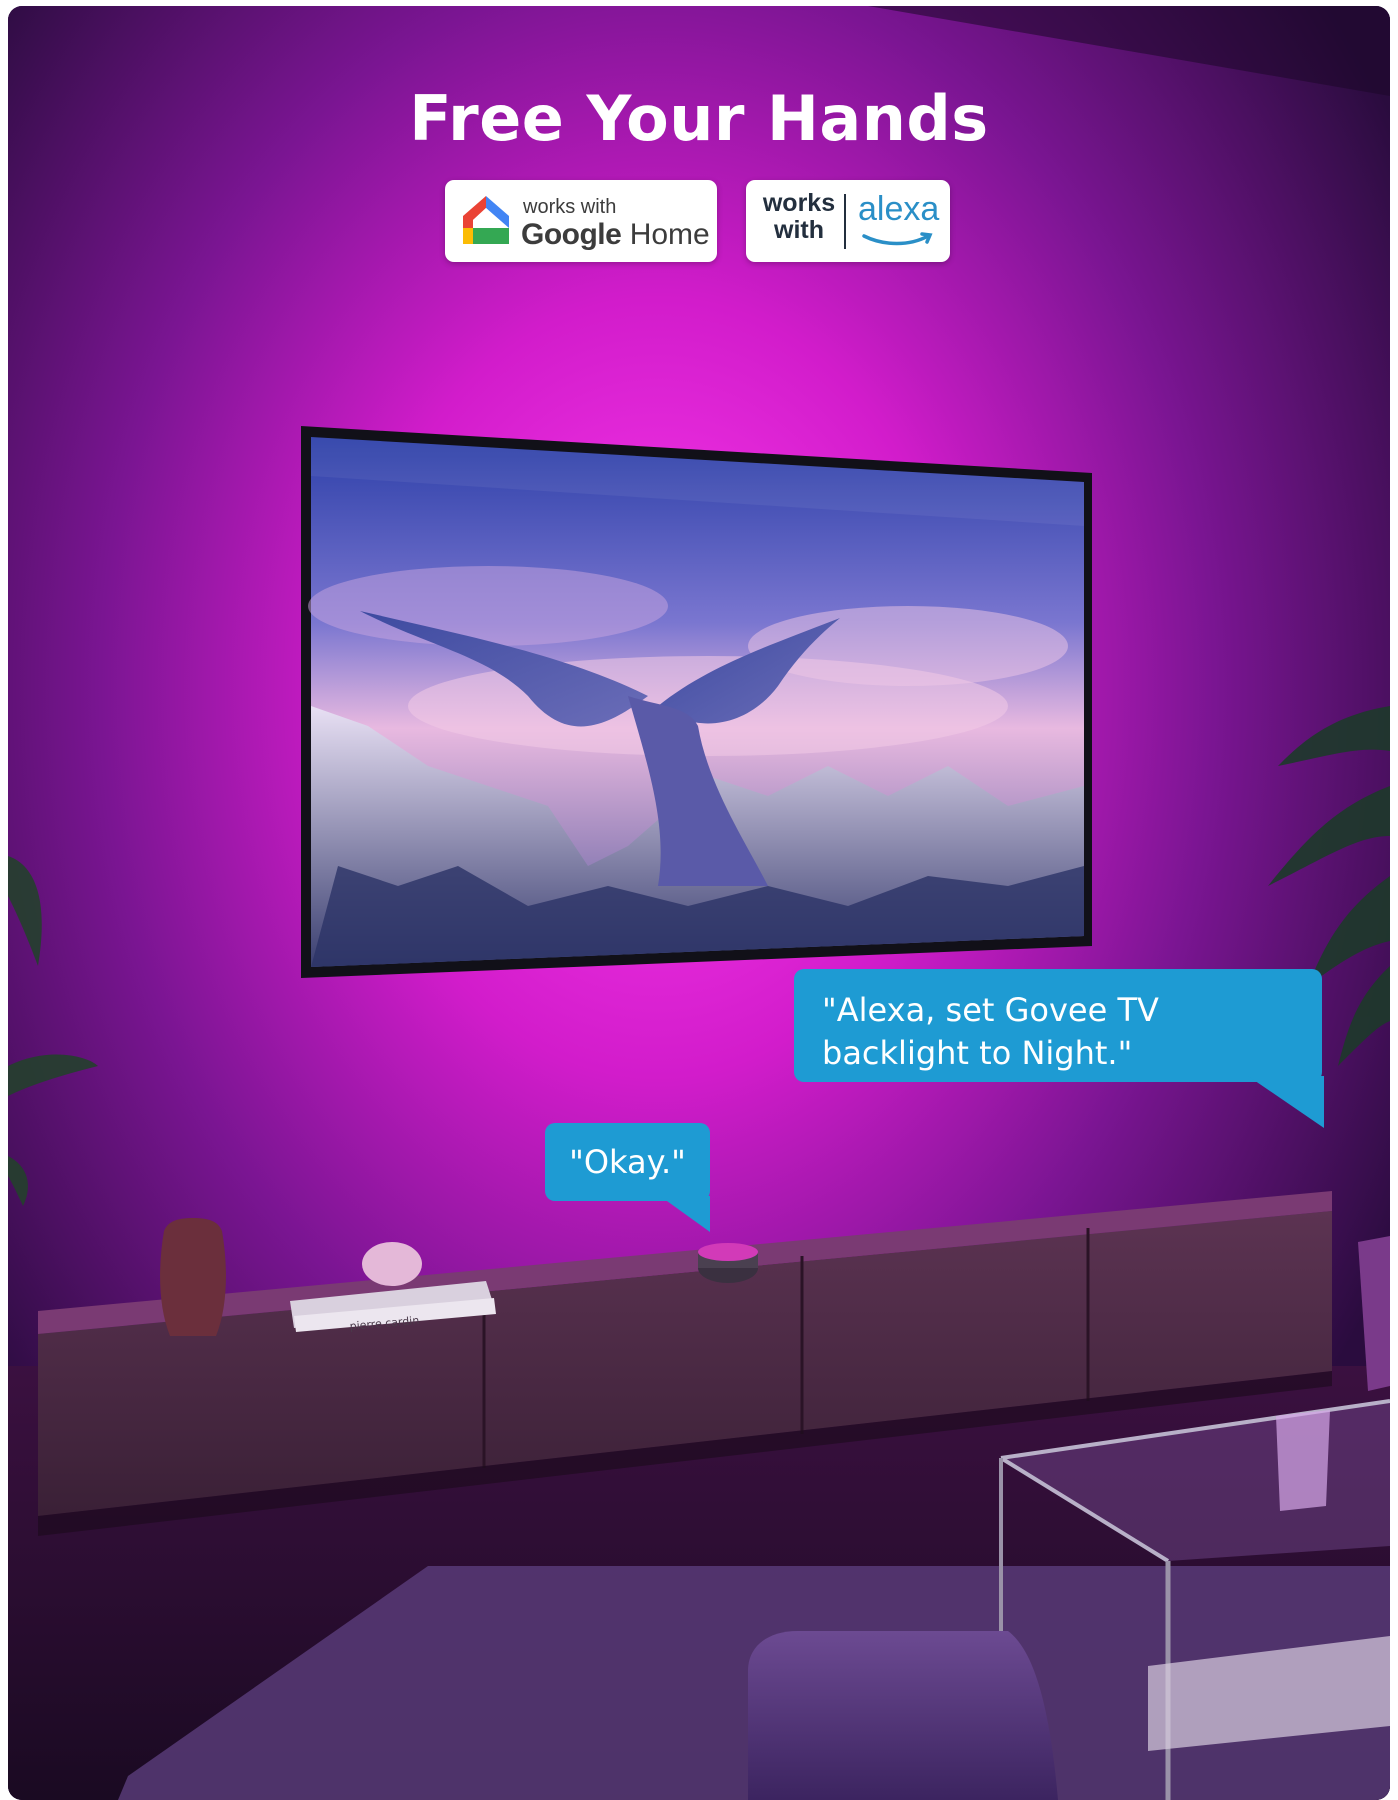 The width and height of the screenshot is (1398, 1800). I want to click on with-text: with, so click(799, 230).